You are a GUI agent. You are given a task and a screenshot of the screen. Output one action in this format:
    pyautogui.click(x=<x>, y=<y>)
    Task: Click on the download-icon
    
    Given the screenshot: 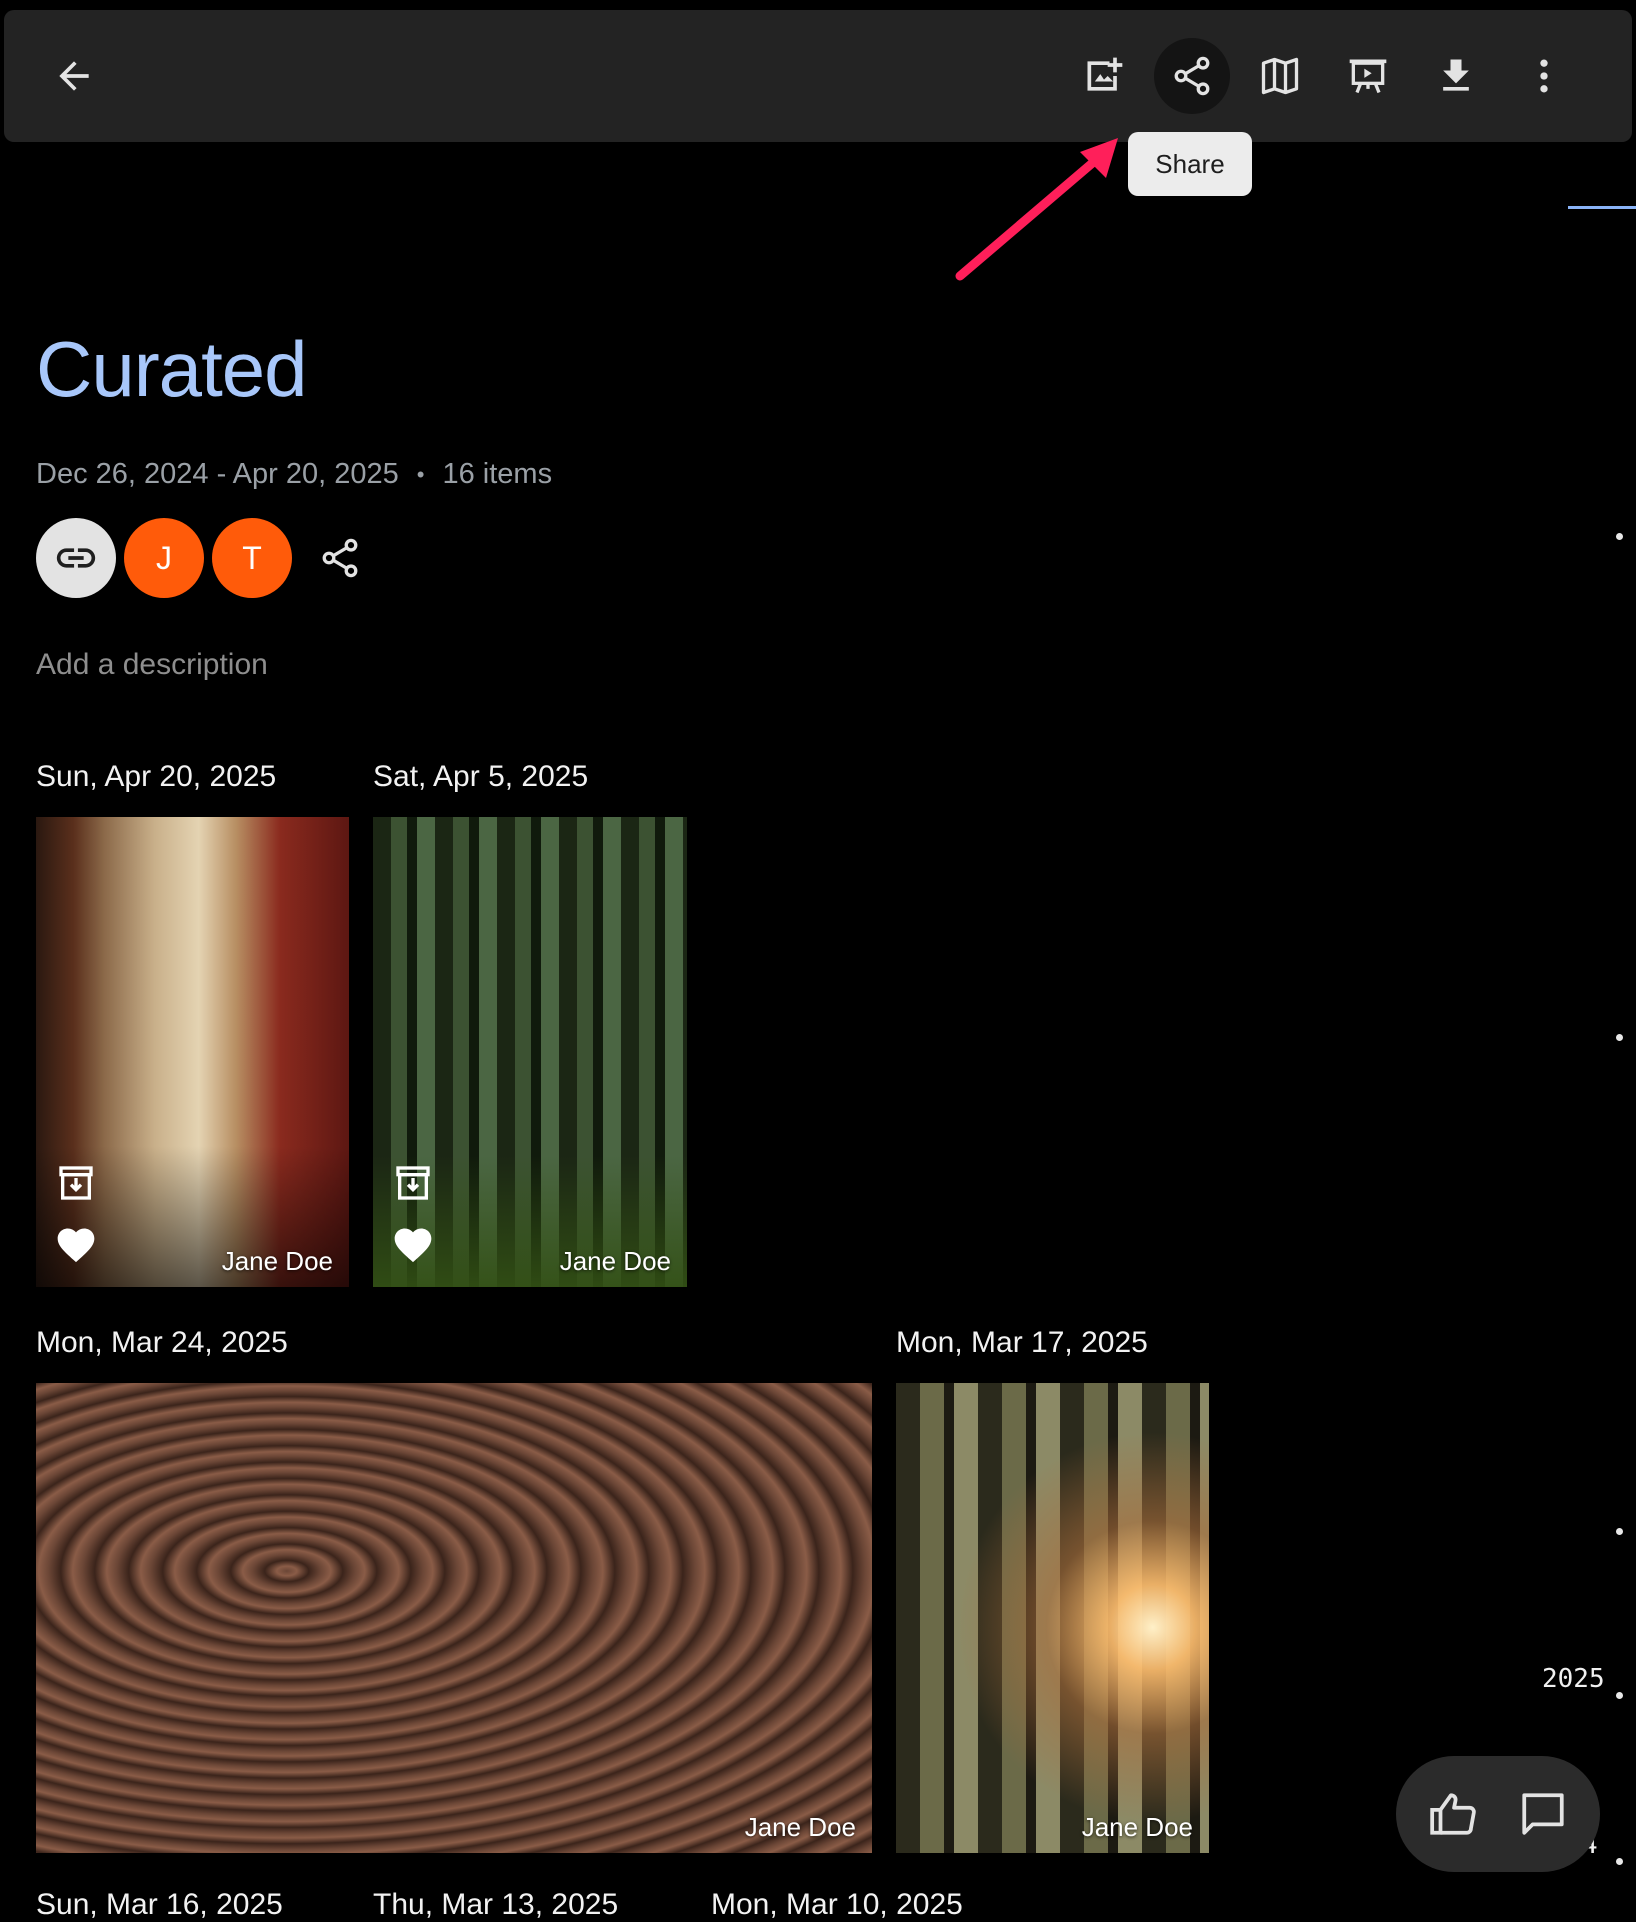 What is the action you would take?
    pyautogui.click(x=1456, y=75)
    